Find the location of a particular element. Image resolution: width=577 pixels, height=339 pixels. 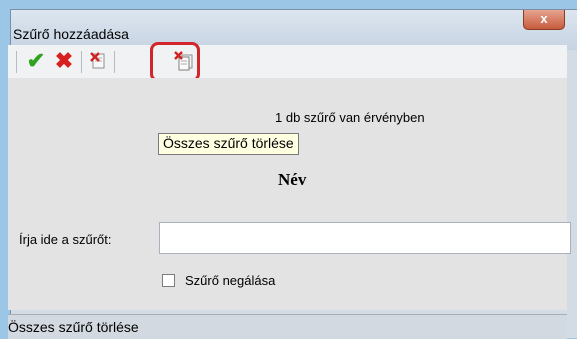

checkmark-icon: ✔ is located at coordinates (36, 60).